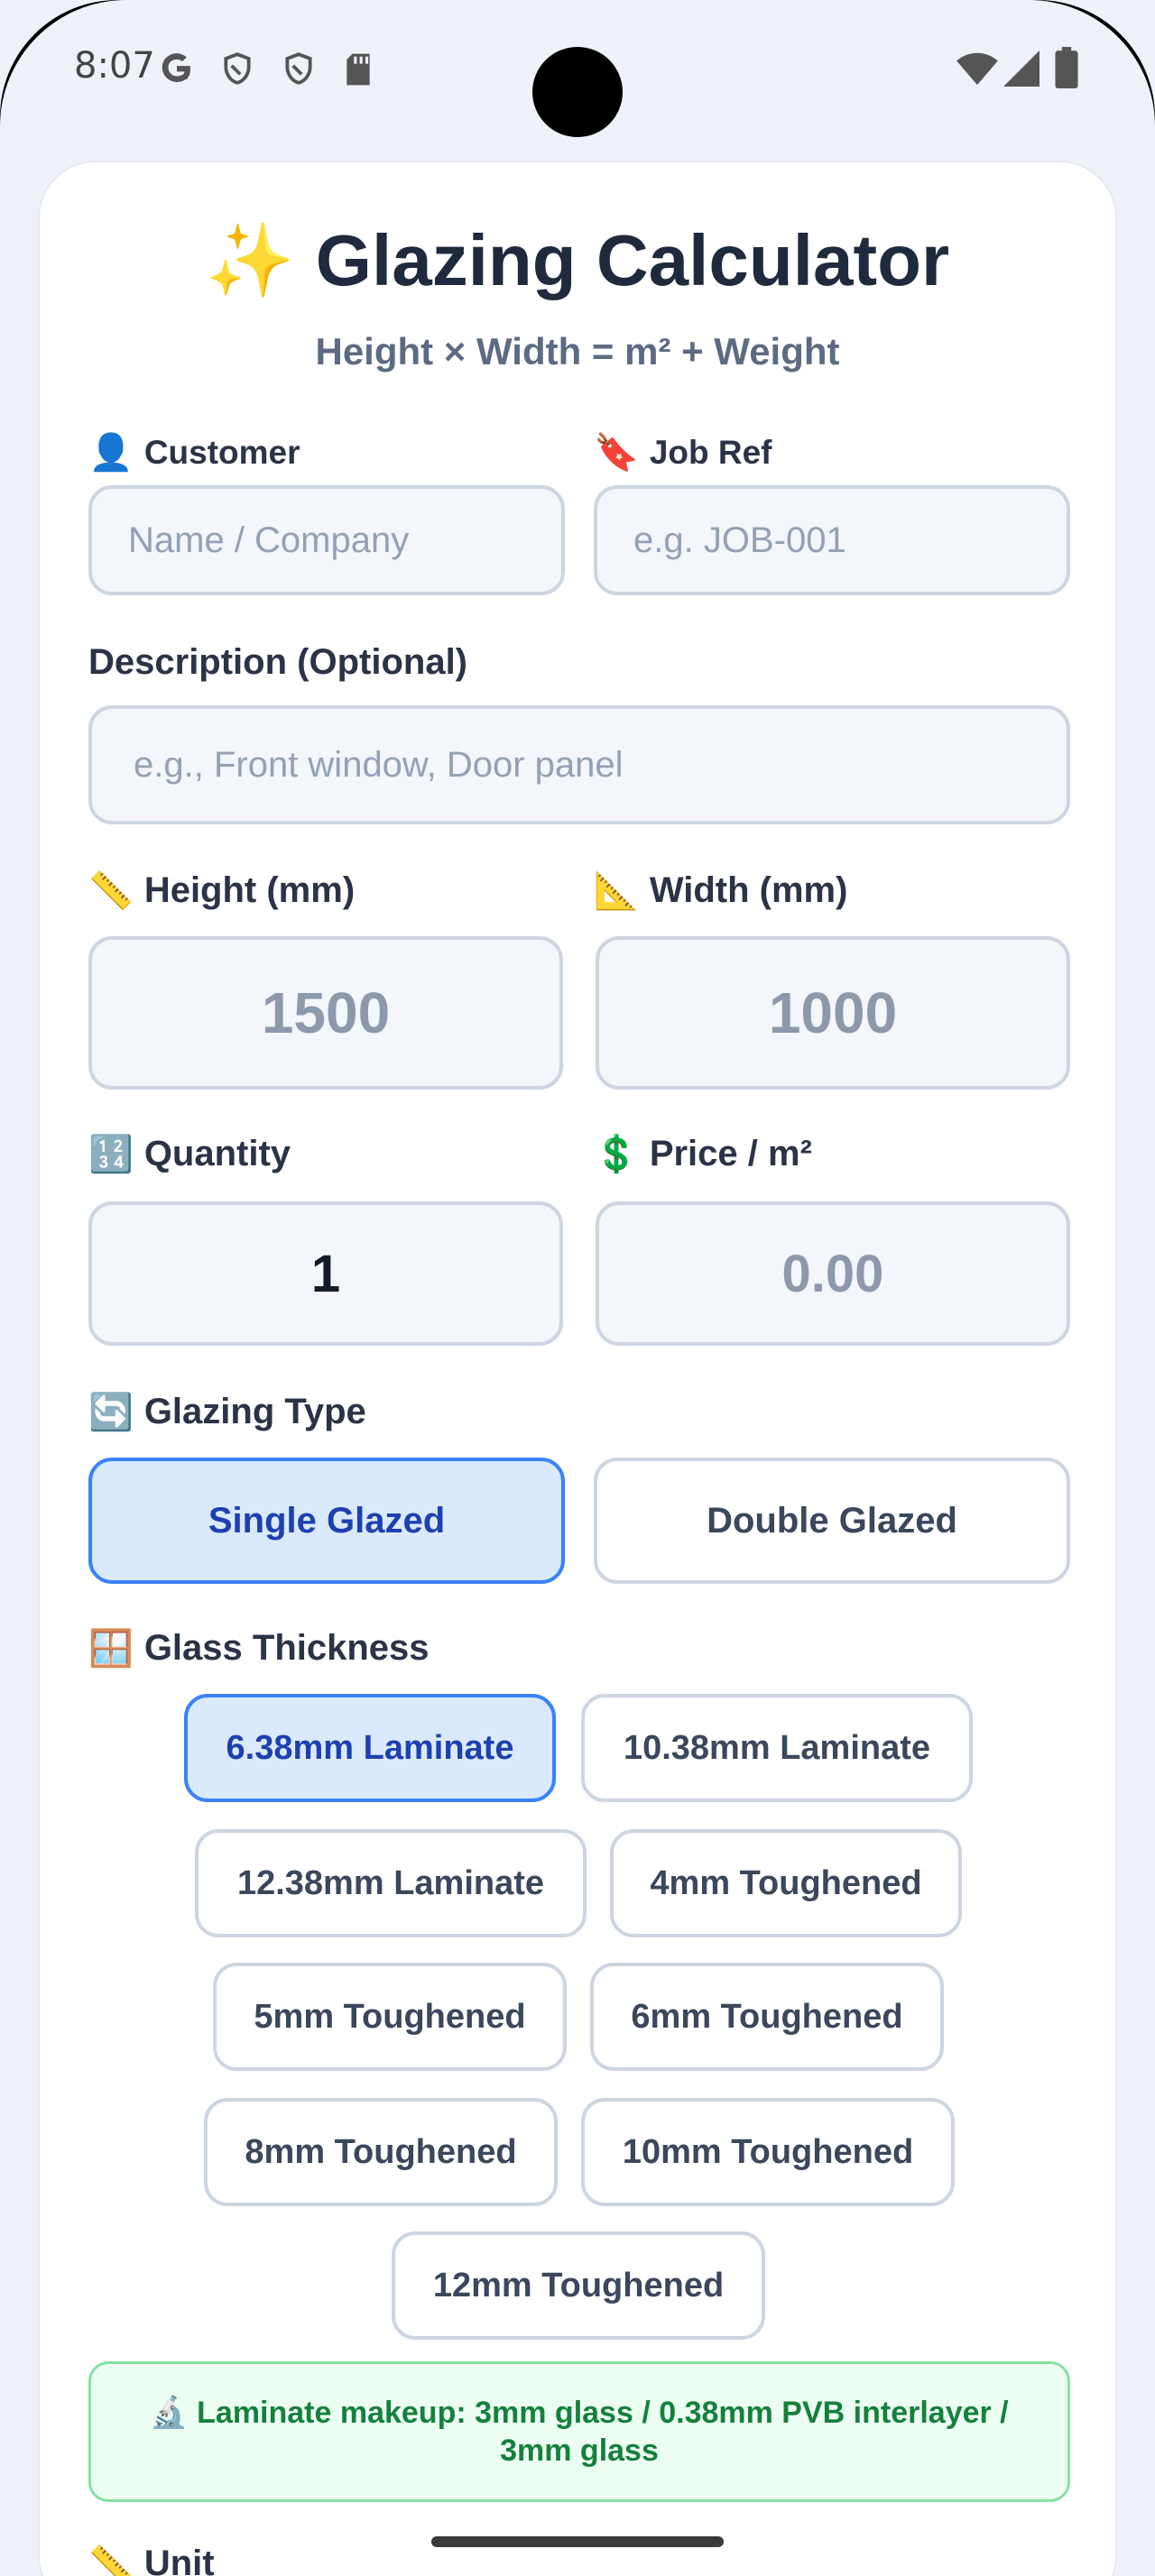 This screenshot has height=2576, width=1155. I want to click on thickness-option-6mm-toughened: 6mm Toughened, so click(767, 2017).